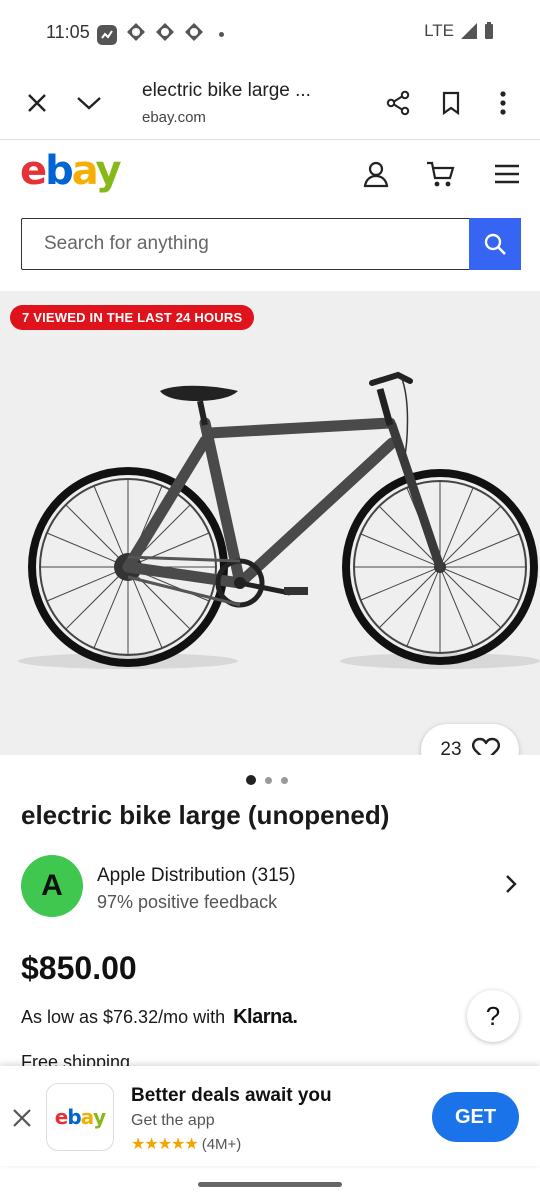 The height and width of the screenshot is (1200, 540). What do you see at coordinates (68, 32) in the screenshot?
I see `status-time: 11:05` at bounding box center [68, 32].